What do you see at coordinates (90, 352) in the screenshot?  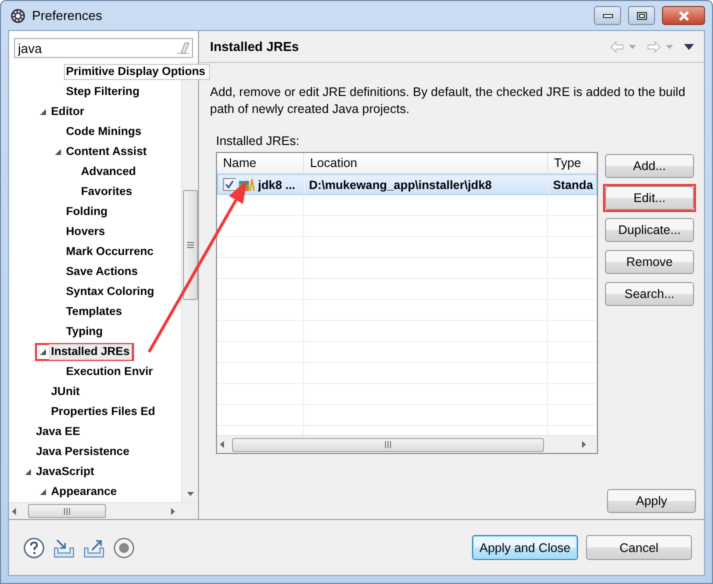 I see `tree-item: Installed JREs` at bounding box center [90, 352].